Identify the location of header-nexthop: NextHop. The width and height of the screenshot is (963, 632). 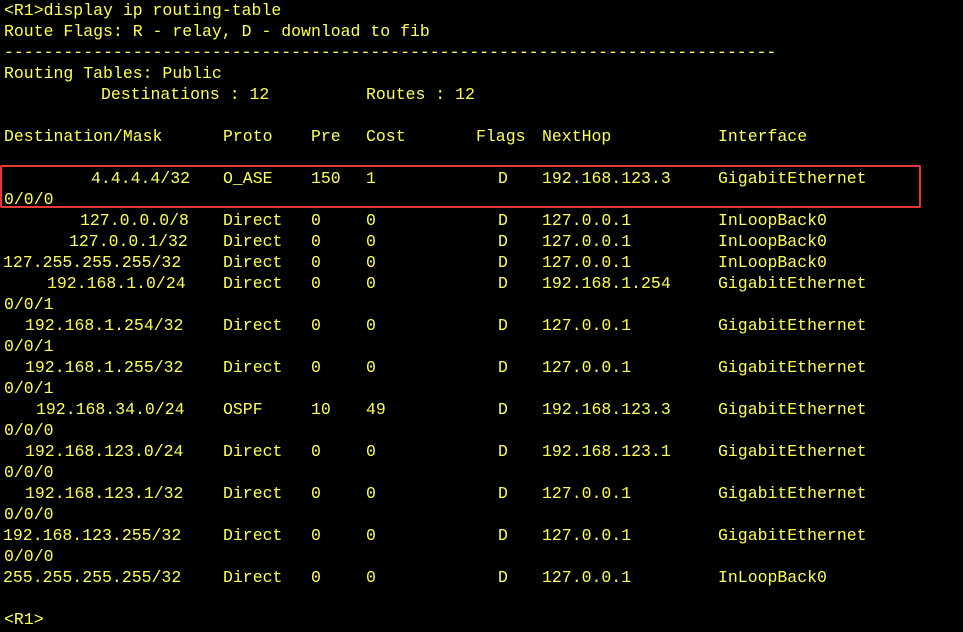
(577, 136).